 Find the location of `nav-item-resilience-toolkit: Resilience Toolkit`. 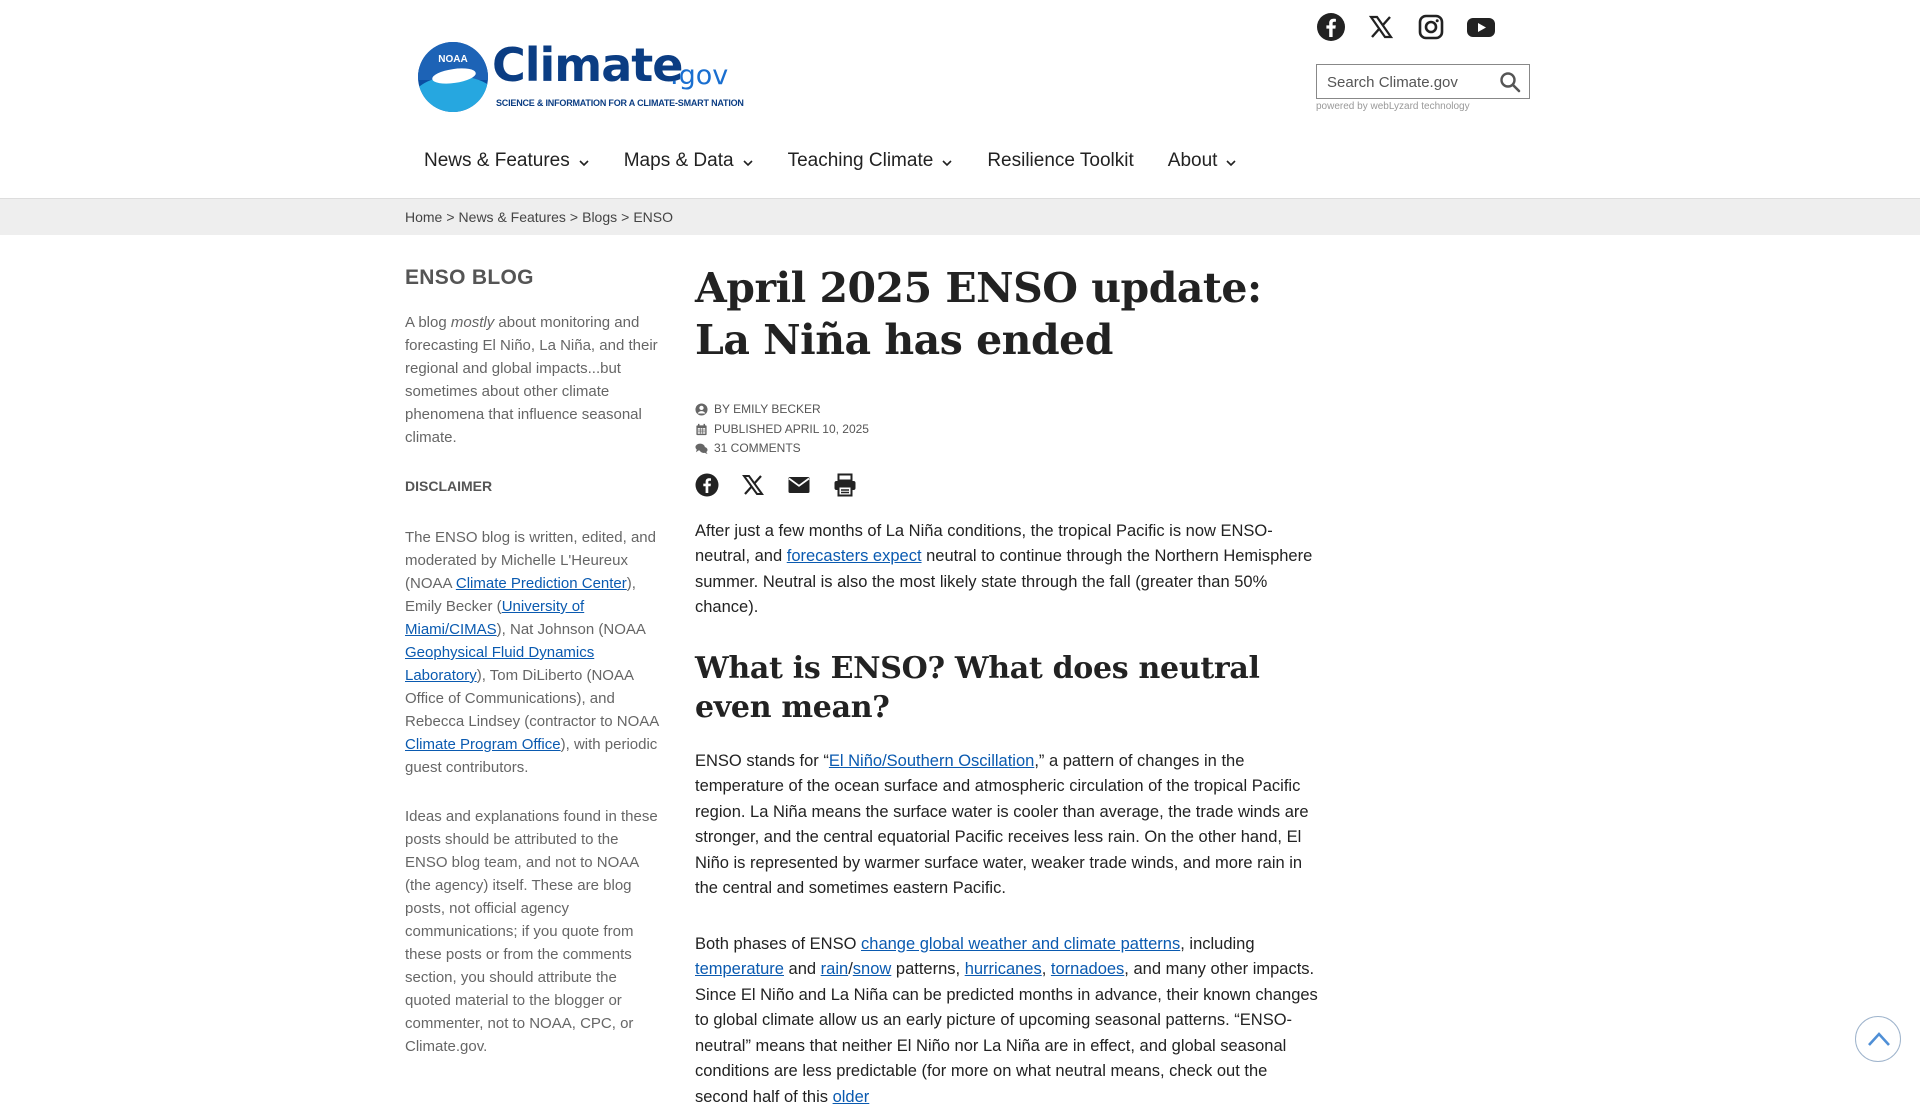

nav-item-resilience-toolkit: Resilience Toolkit is located at coordinates (1060, 161).